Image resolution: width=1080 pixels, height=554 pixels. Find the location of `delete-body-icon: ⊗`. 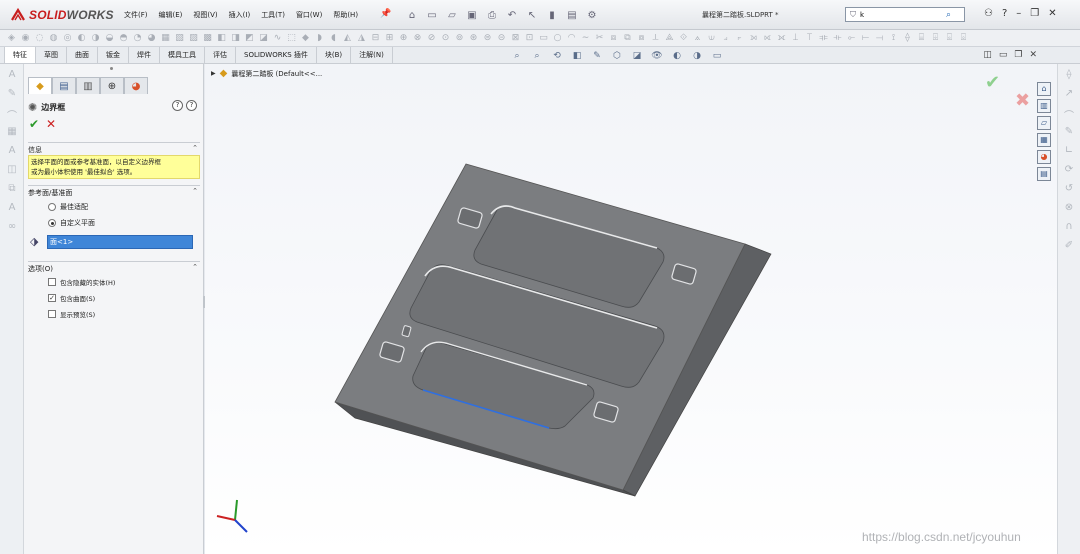

delete-body-icon: ⊗ is located at coordinates (417, 38).